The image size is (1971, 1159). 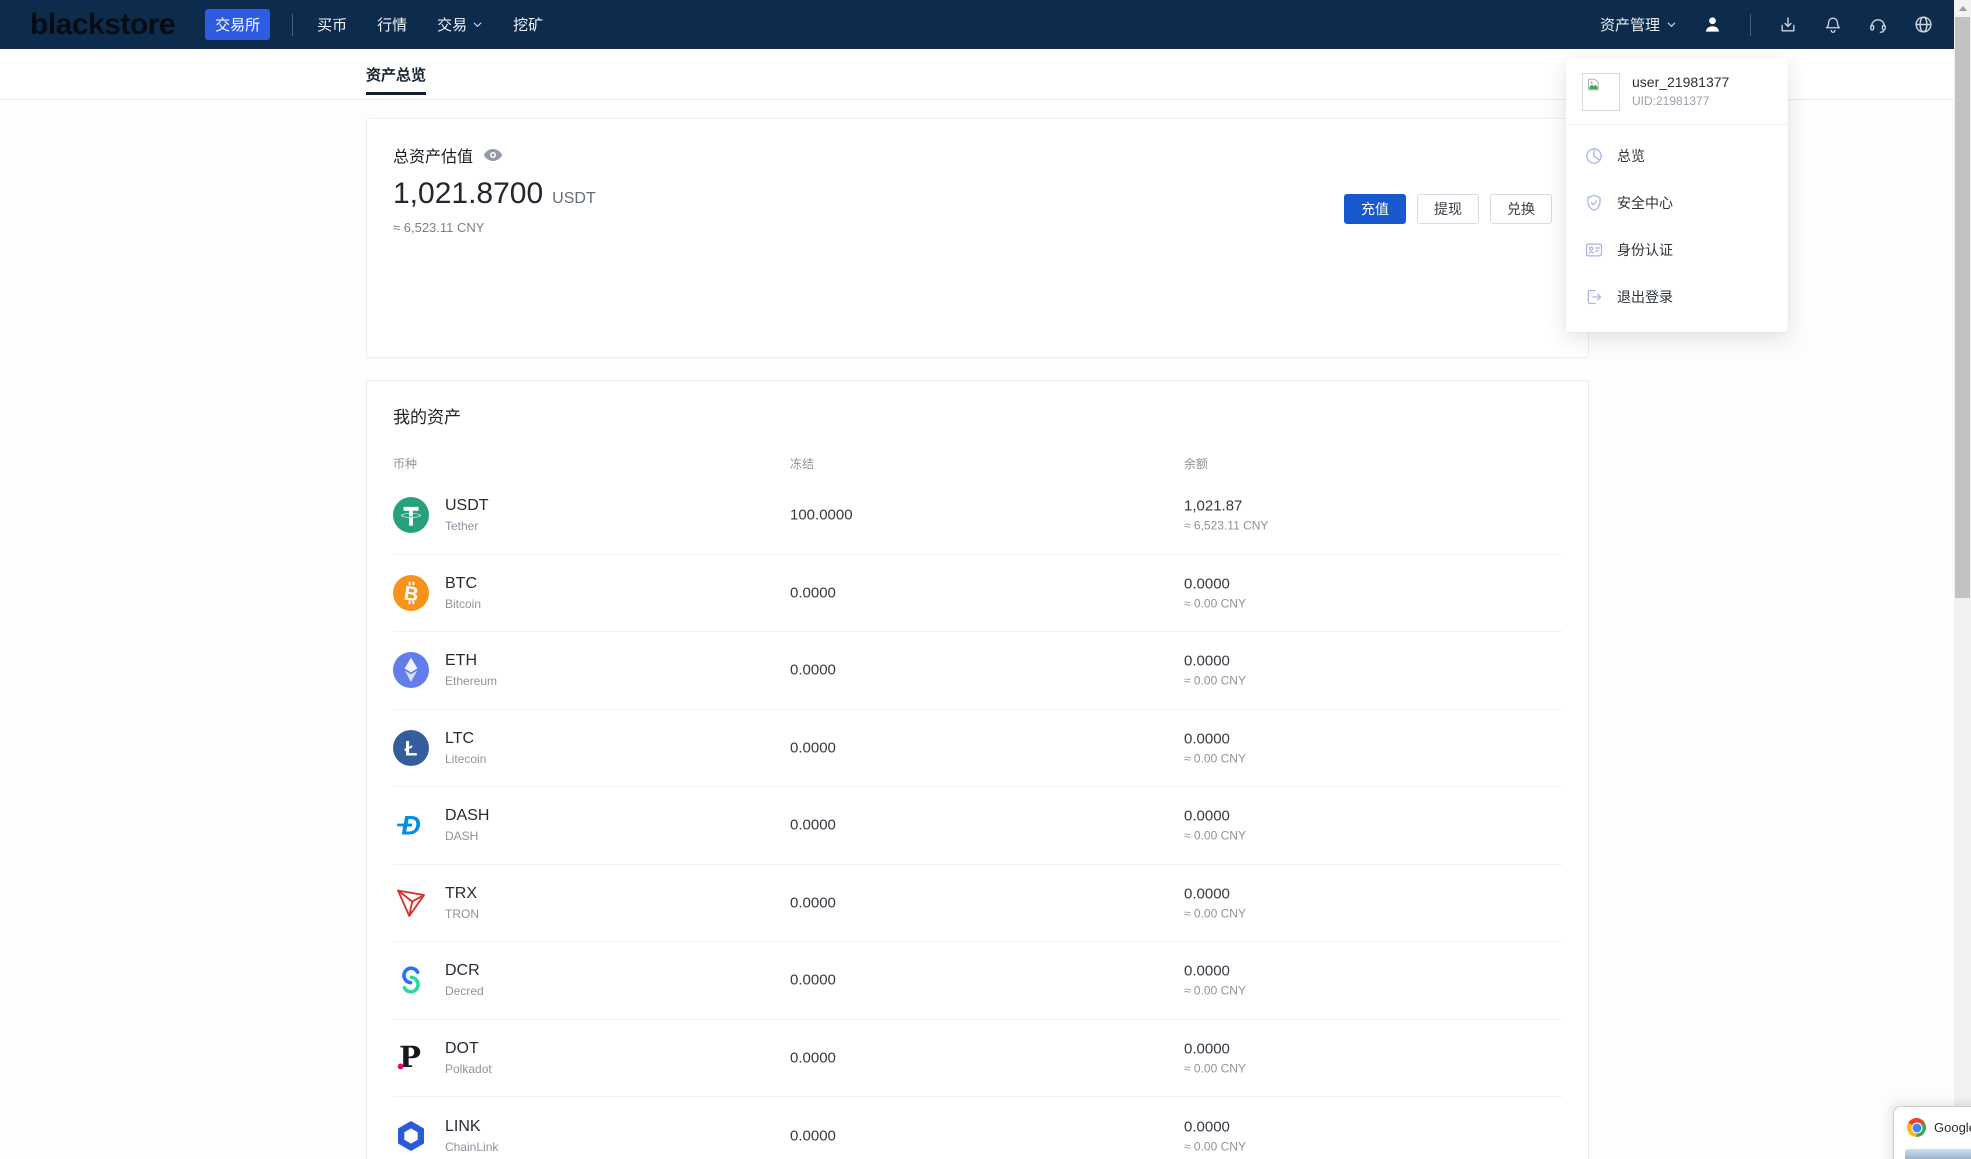 I want to click on coin-symbol: LINK, so click(x=463, y=1126).